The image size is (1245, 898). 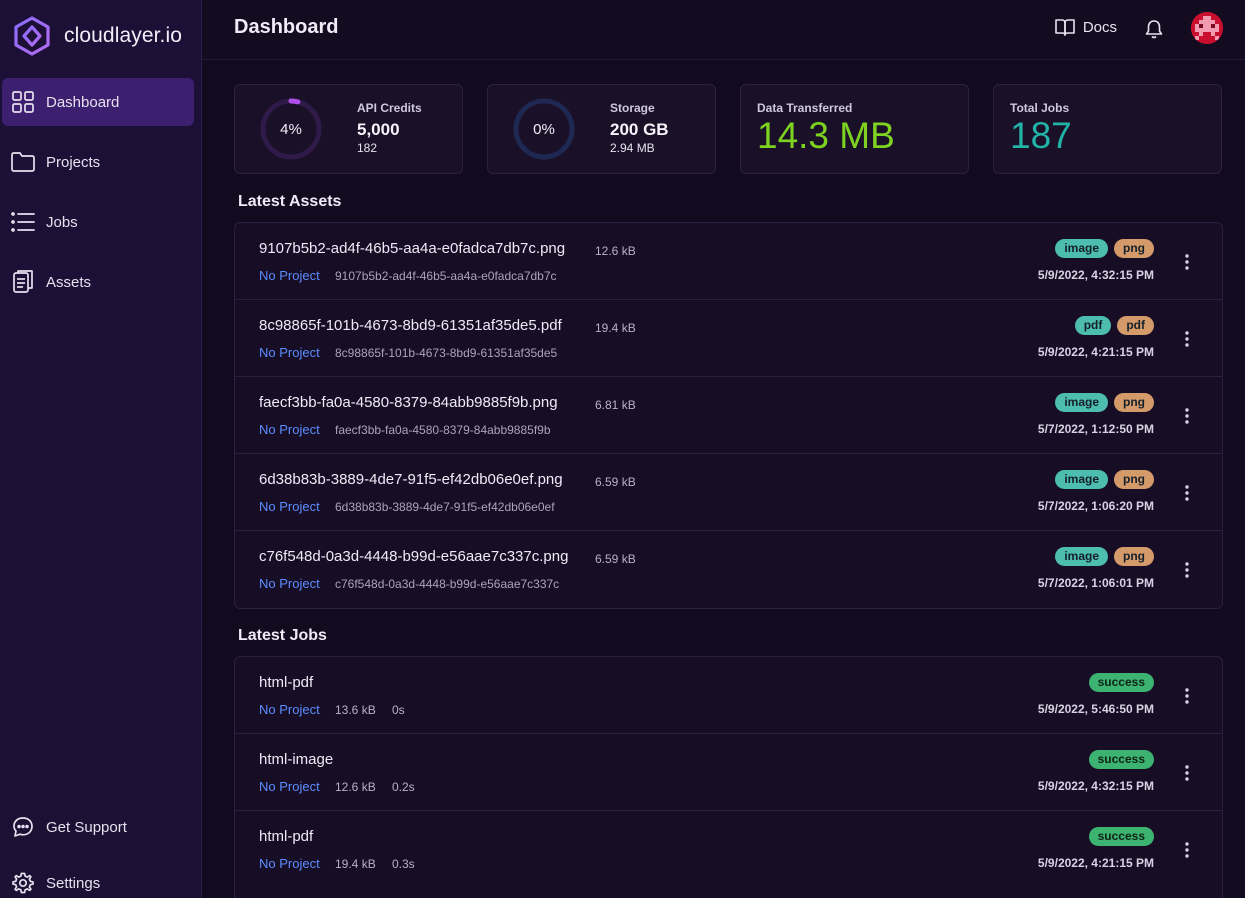 What do you see at coordinates (296, 759) in the screenshot?
I see `job-name: html-image` at bounding box center [296, 759].